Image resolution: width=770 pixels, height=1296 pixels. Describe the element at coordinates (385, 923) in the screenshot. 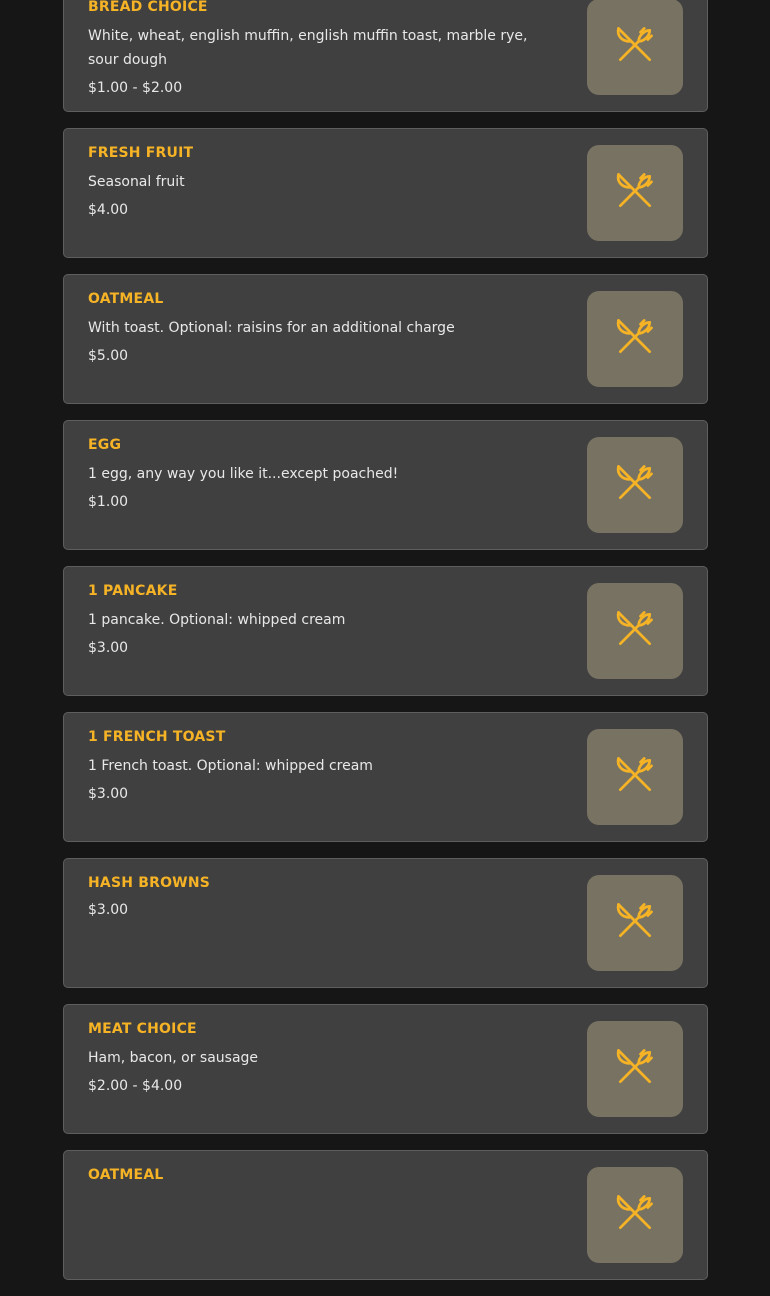

I see `menu-item-card: HASH BROWNS $3.00` at that location.